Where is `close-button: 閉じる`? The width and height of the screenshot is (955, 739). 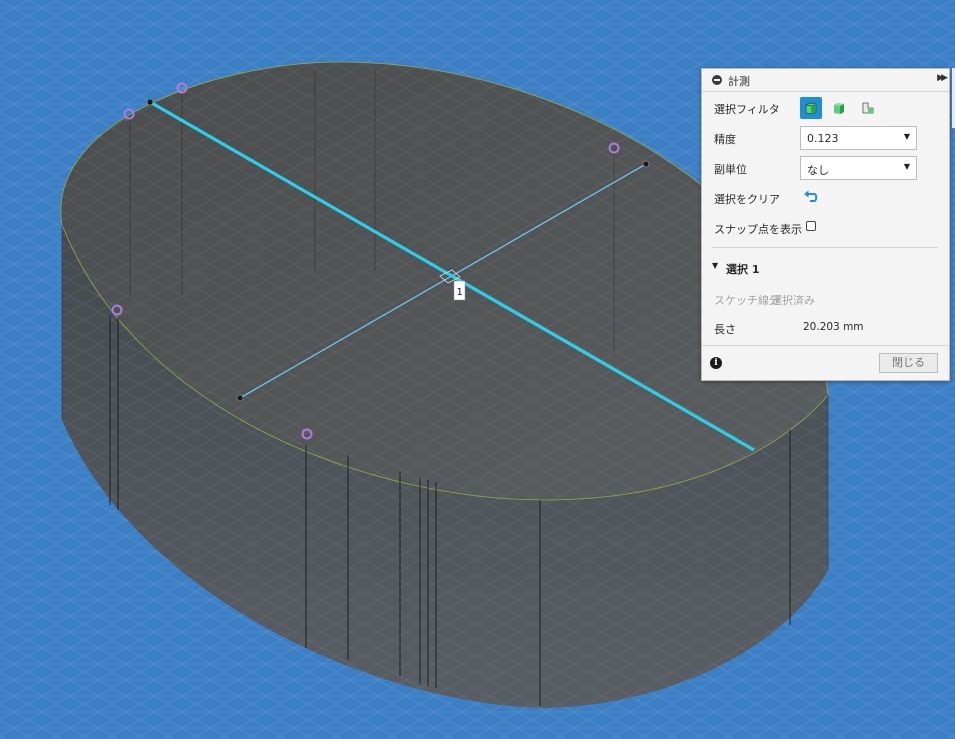
close-button: 閉じる is located at coordinates (908, 363).